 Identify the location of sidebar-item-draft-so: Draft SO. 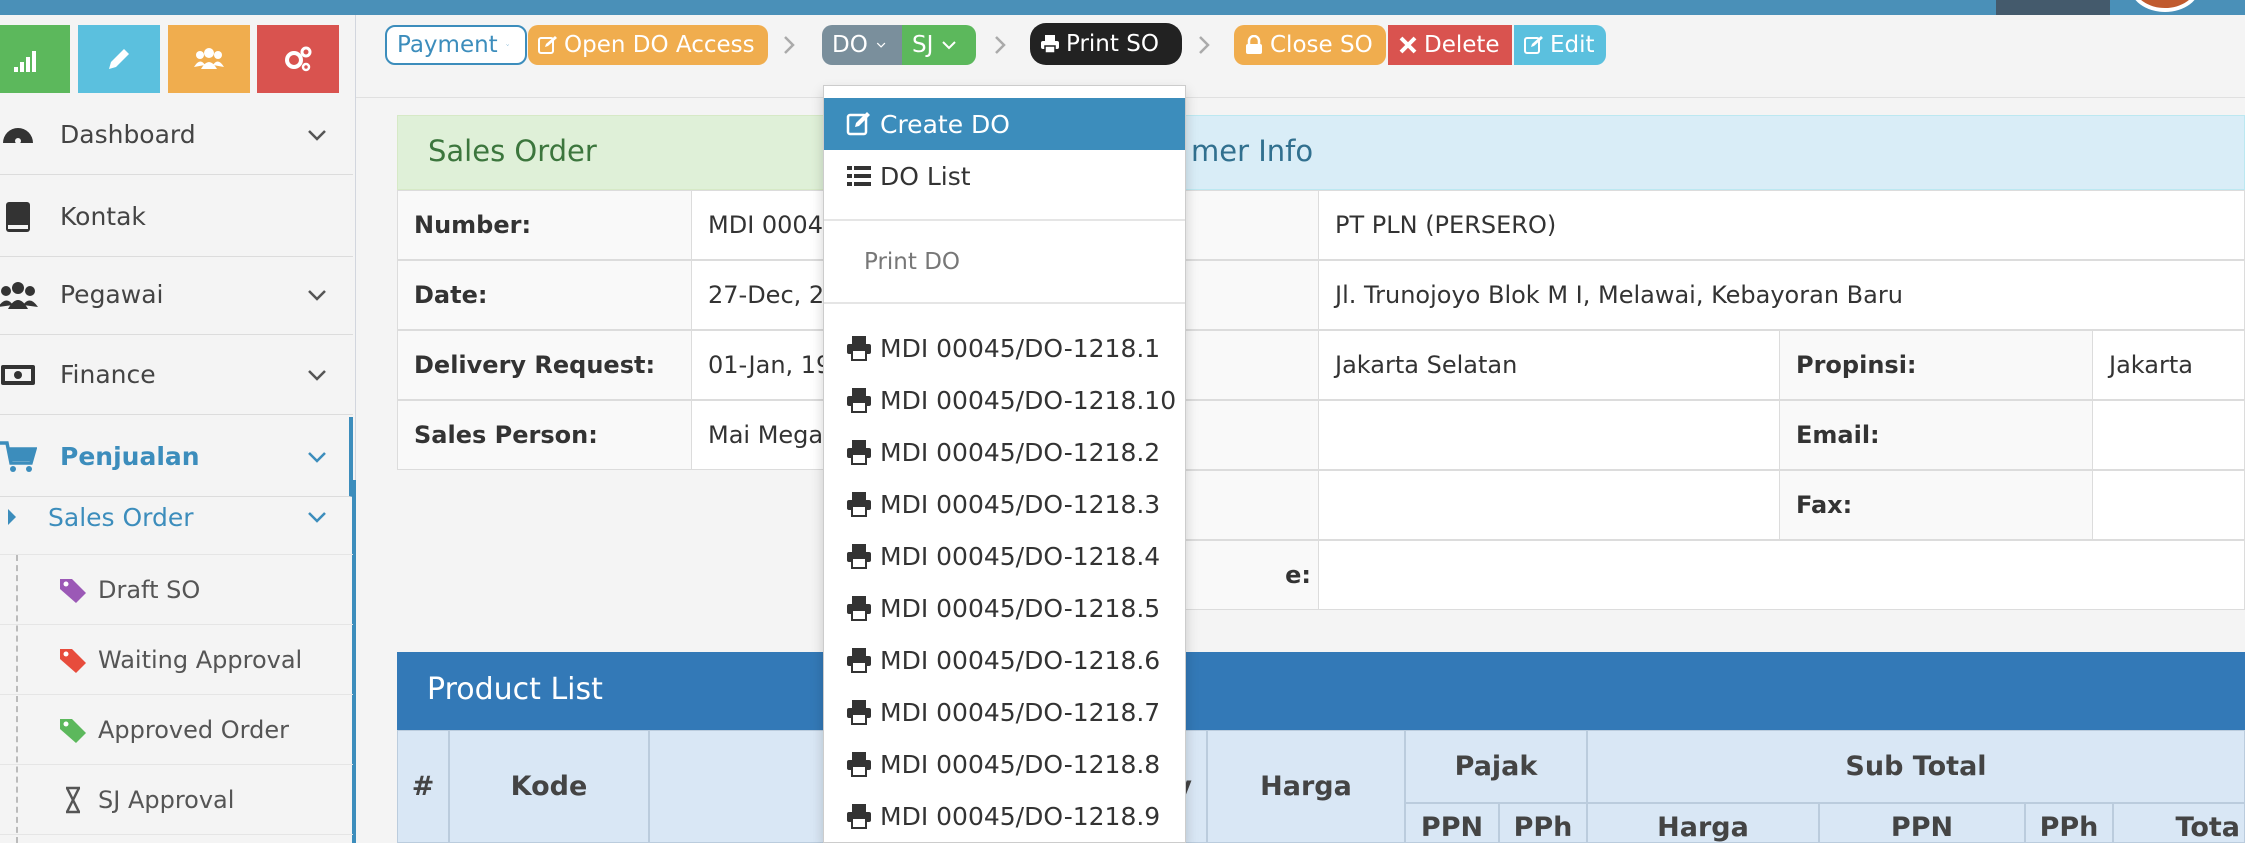
(176, 590).